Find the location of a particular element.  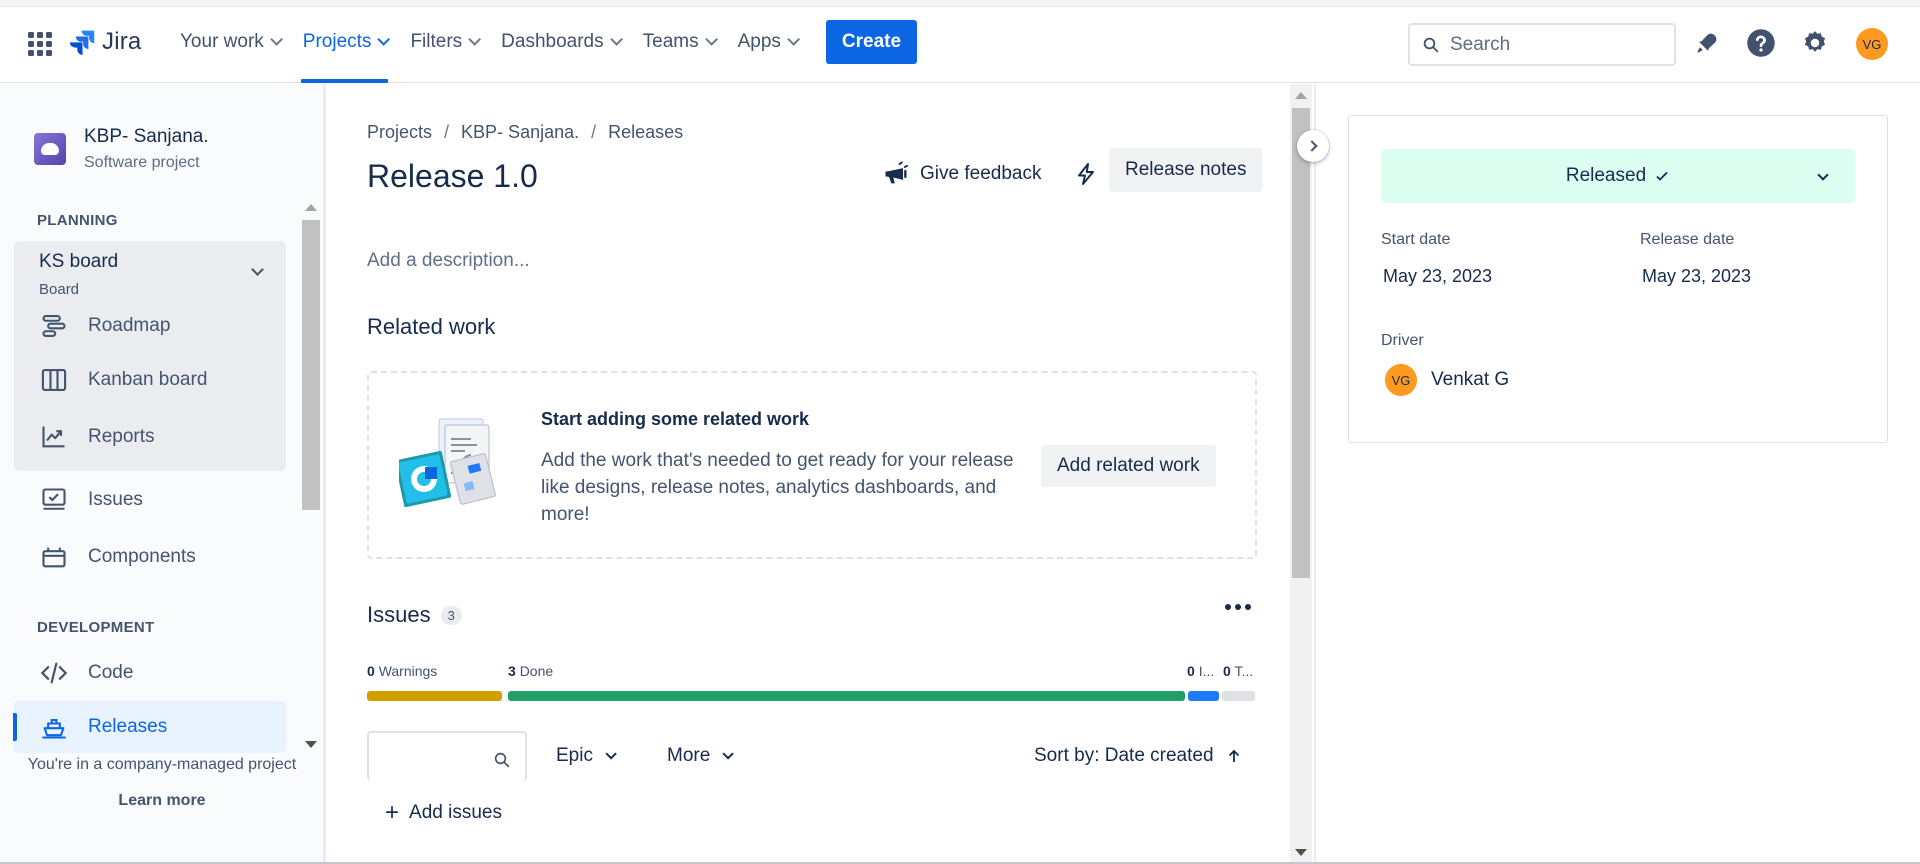

sidebar-item-kanban-board: Kanban board is located at coordinates (150, 380).